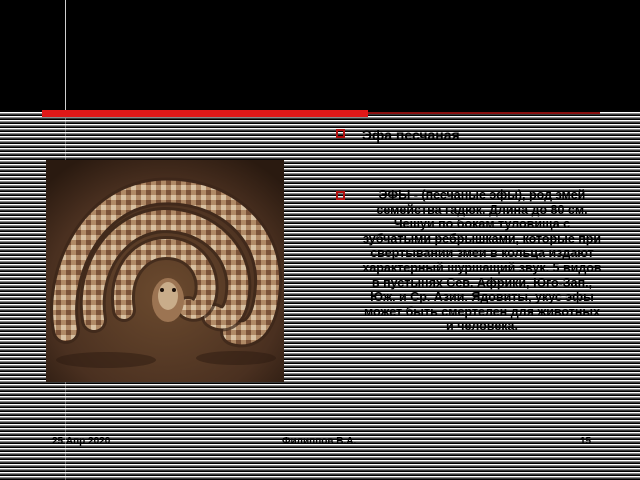 The image size is (640, 480). Describe the element at coordinates (467, 135) in the screenshot. I see `bullet-item-title: Эфа песчаная` at that location.